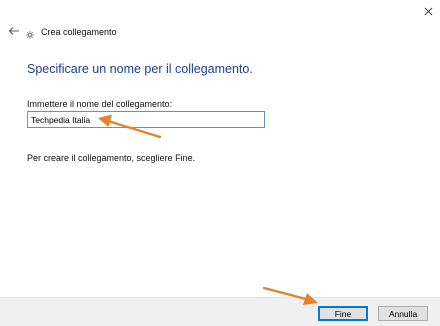 The width and height of the screenshot is (440, 326). Describe the element at coordinates (220, 311) in the screenshot. I see `wizard-footer: Fine Annulla` at that location.